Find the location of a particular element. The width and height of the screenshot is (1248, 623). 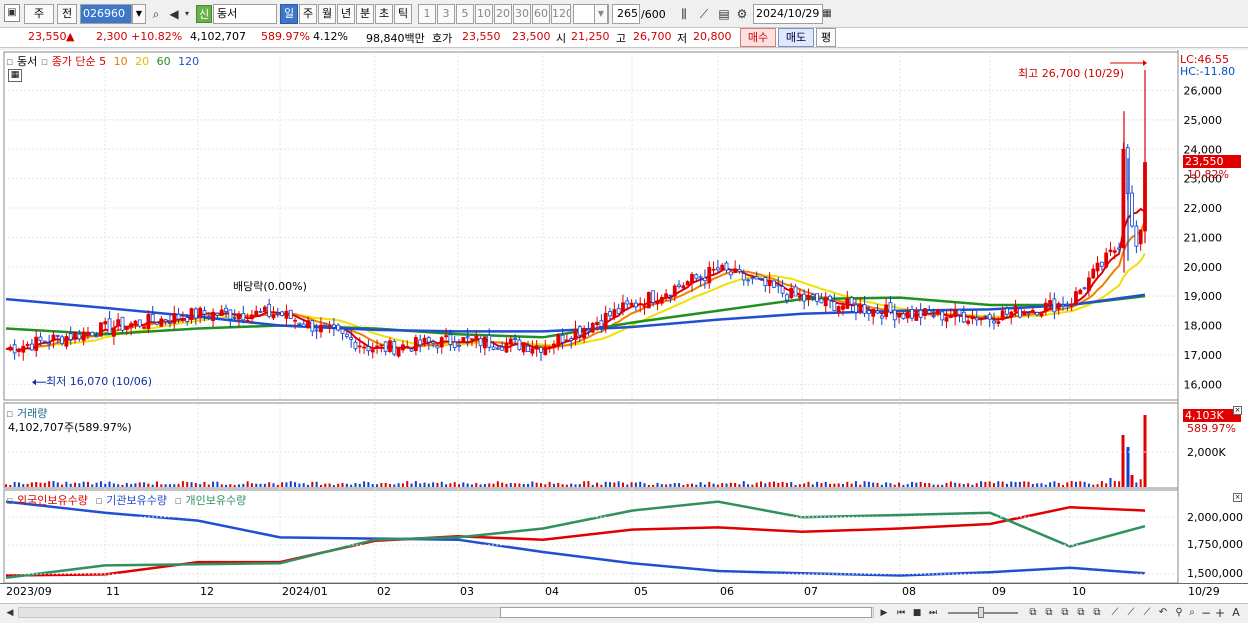

candle-chart-icon: ⫼ is located at coordinates (684, 14).